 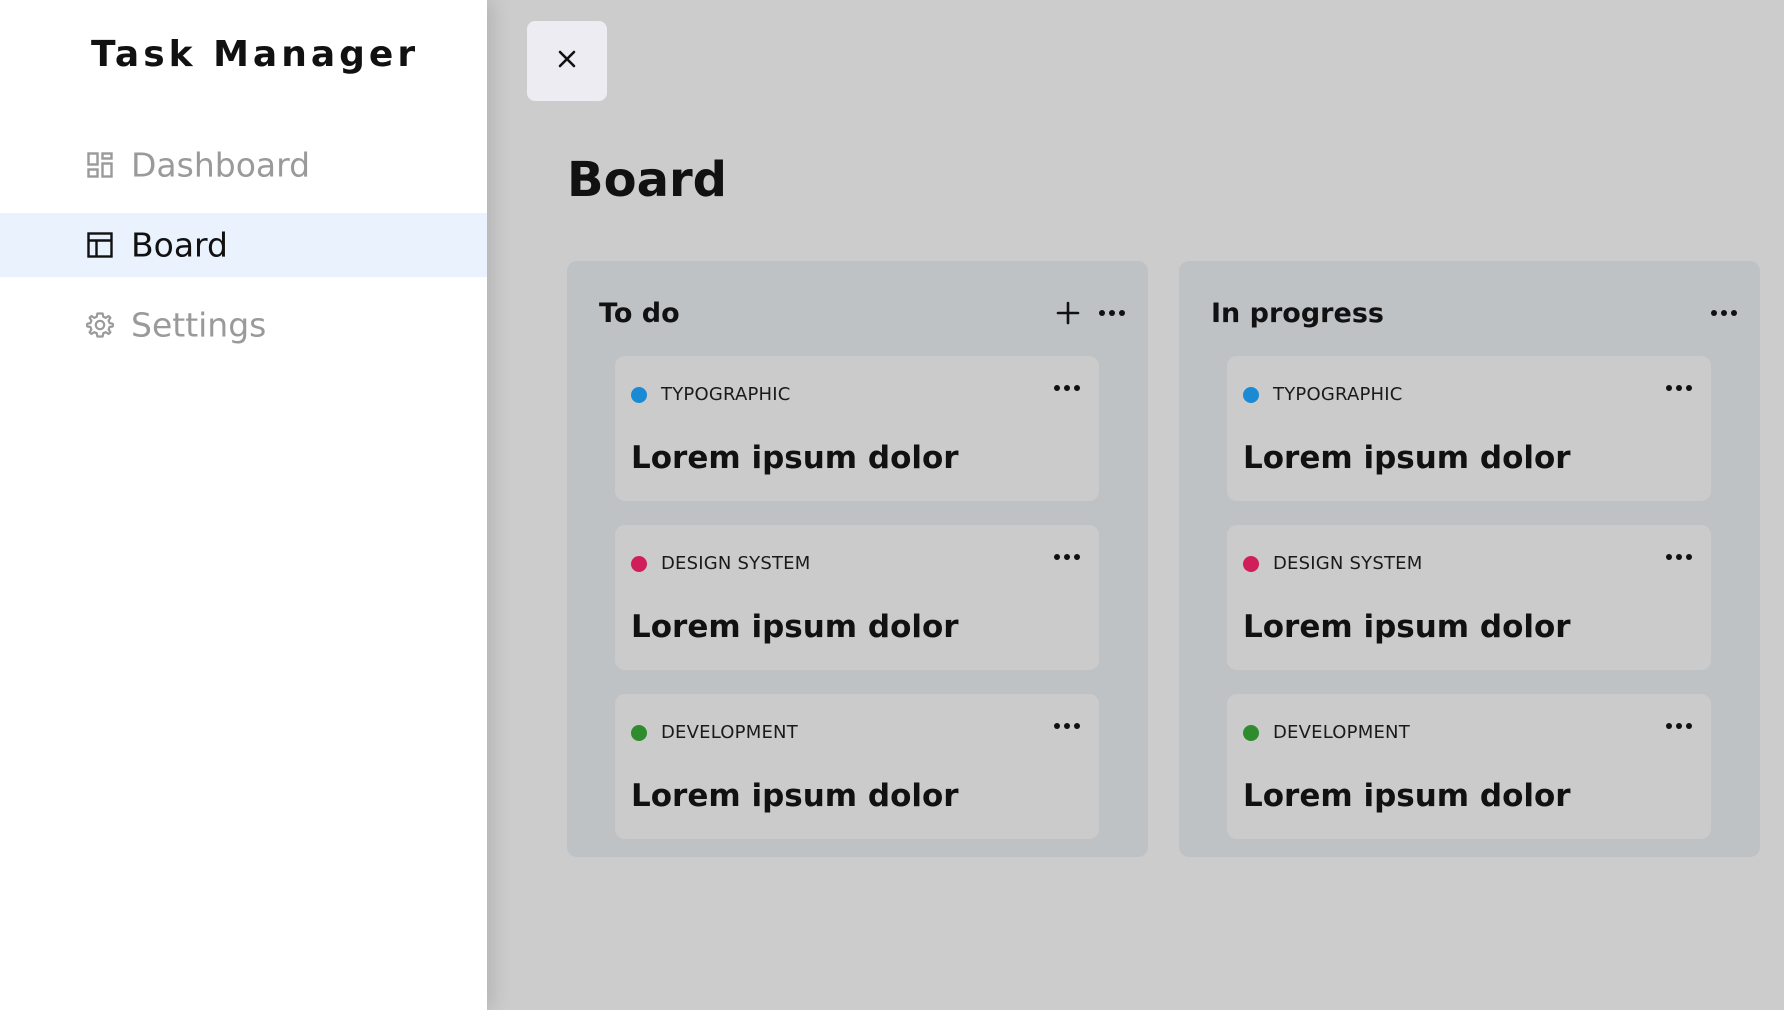 What do you see at coordinates (1297, 313) in the screenshot?
I see `column-title: In progress` at bounding box center [1297, 313].